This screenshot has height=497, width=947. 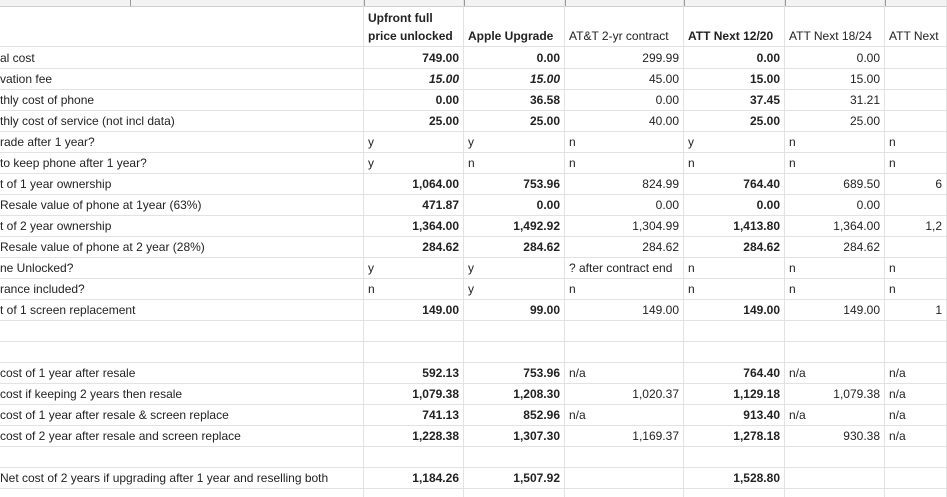 I want to click on cell-c1: 1,184.26, so click(x=413, y=478).